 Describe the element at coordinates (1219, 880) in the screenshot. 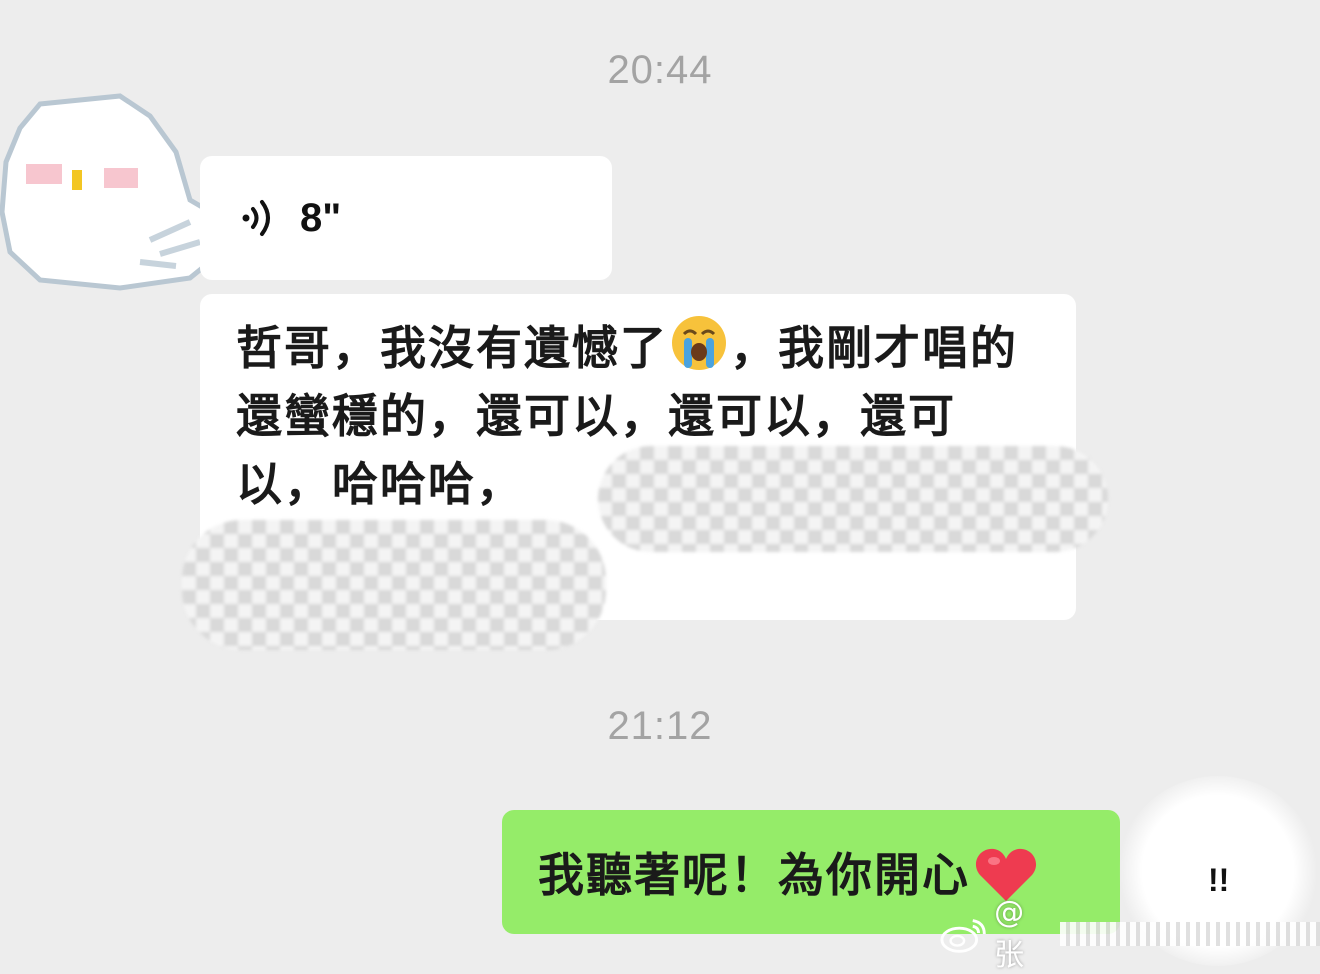

I see `self-avatar-text: !!` at that location.